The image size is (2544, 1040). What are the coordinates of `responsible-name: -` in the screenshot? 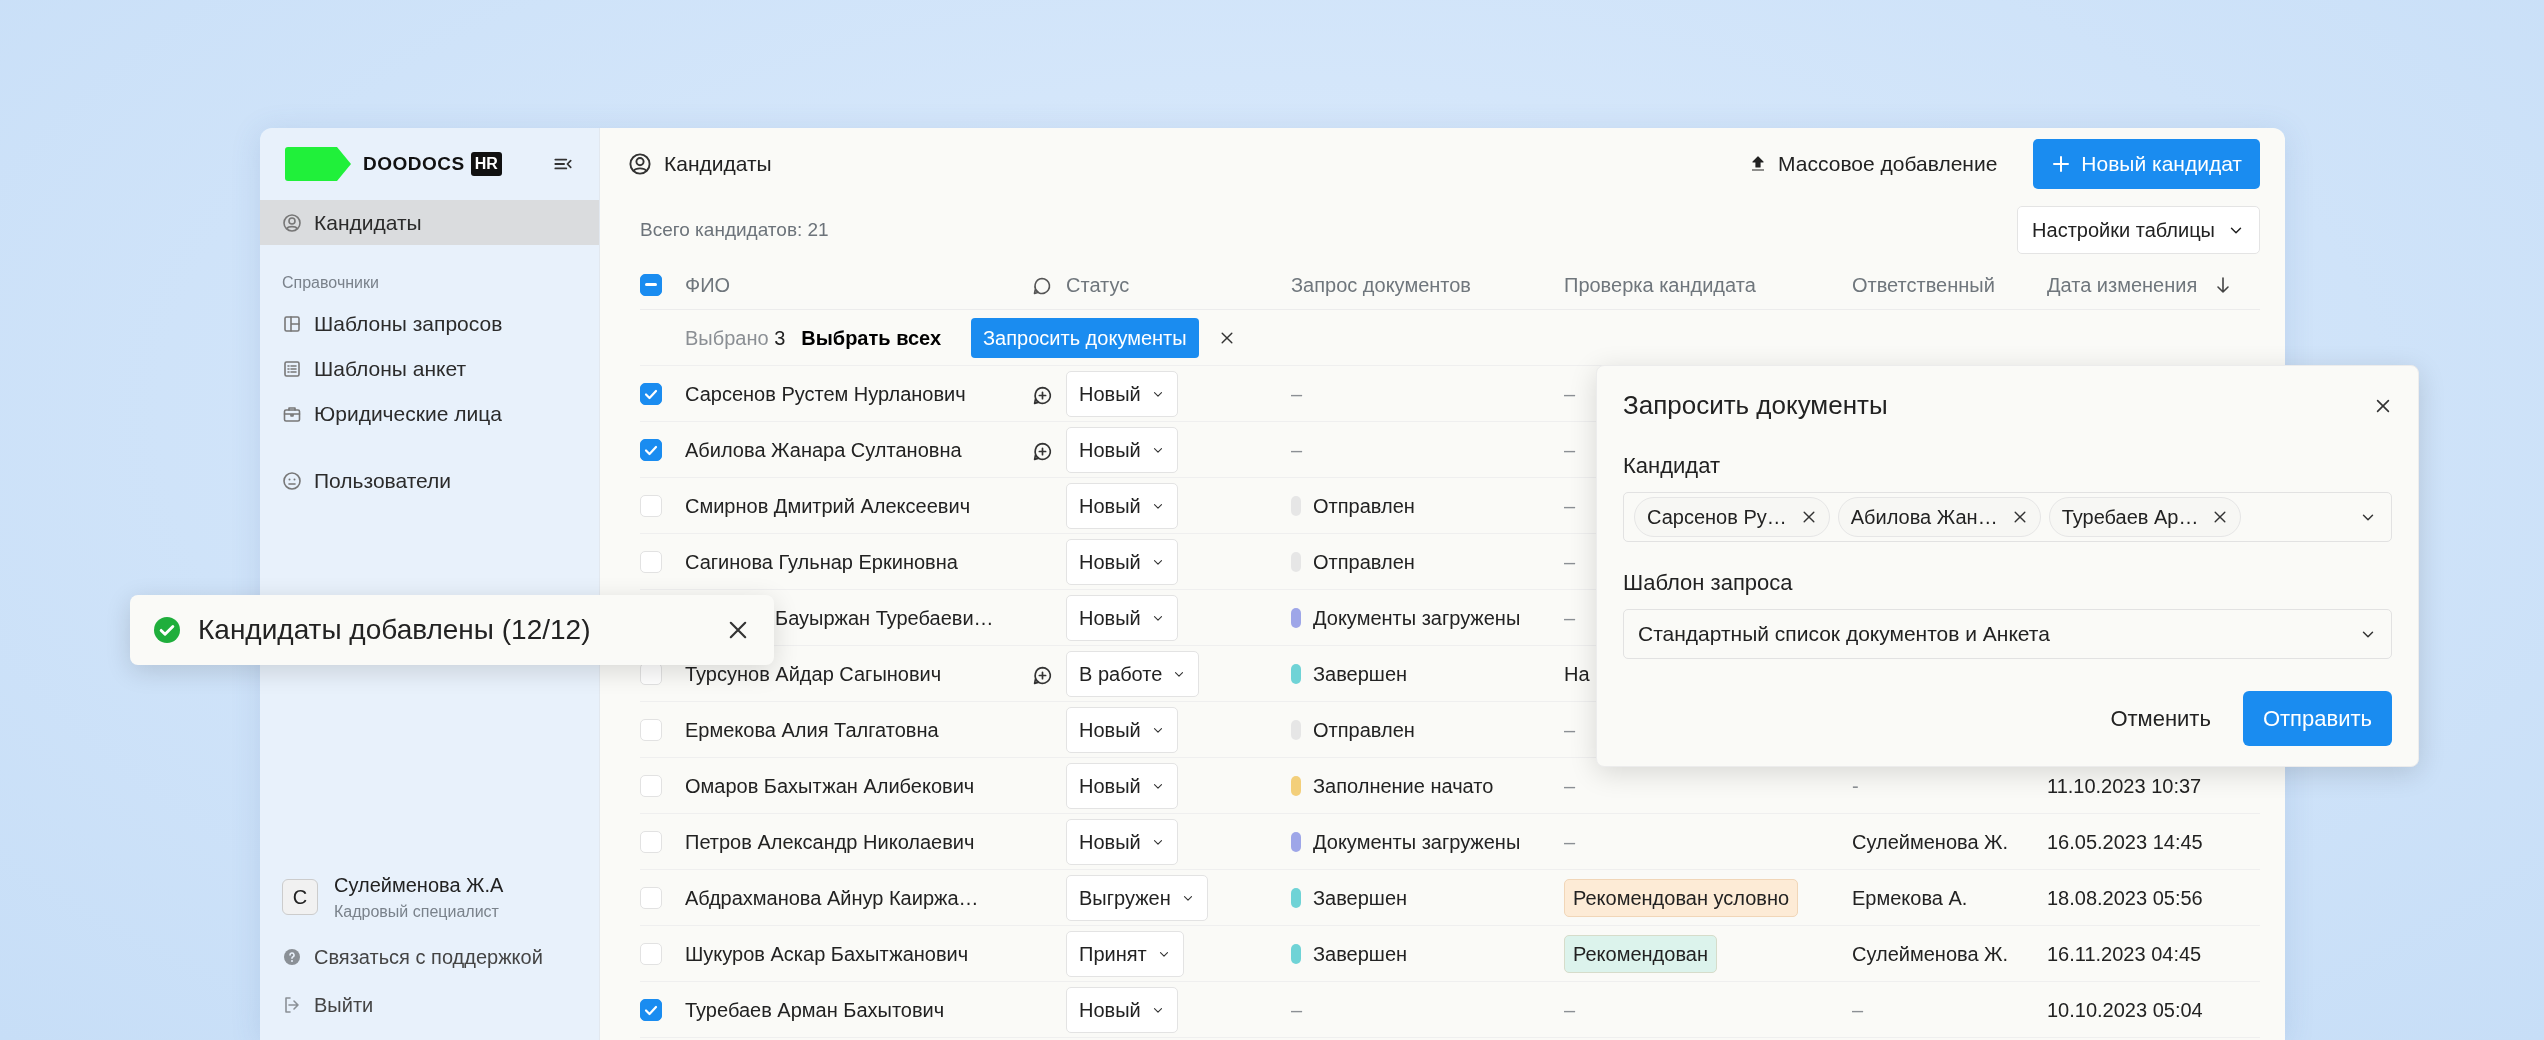 It's located at (1855, 785).